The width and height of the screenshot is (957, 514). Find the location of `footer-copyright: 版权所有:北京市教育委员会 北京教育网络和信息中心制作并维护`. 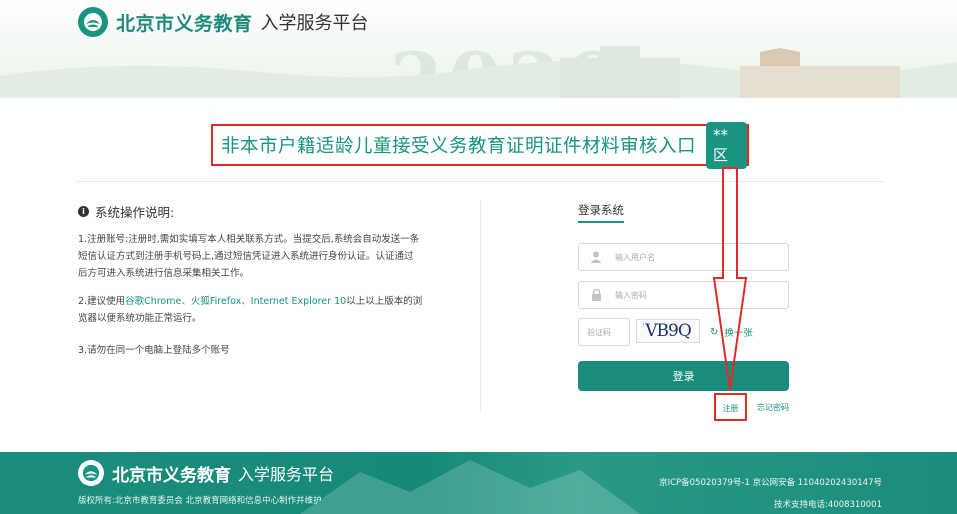

footer-copyright: 版权所有:北京市教育委员会 北京教育网络和信息中心制作并维护 is located at coordinates (200, 501).